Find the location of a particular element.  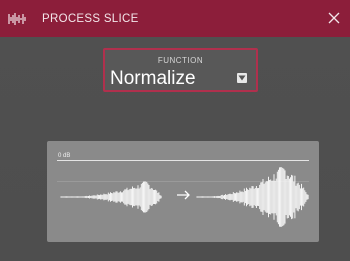

function-selector: FUNCTION Normalize is located at coordinates (180, 70).